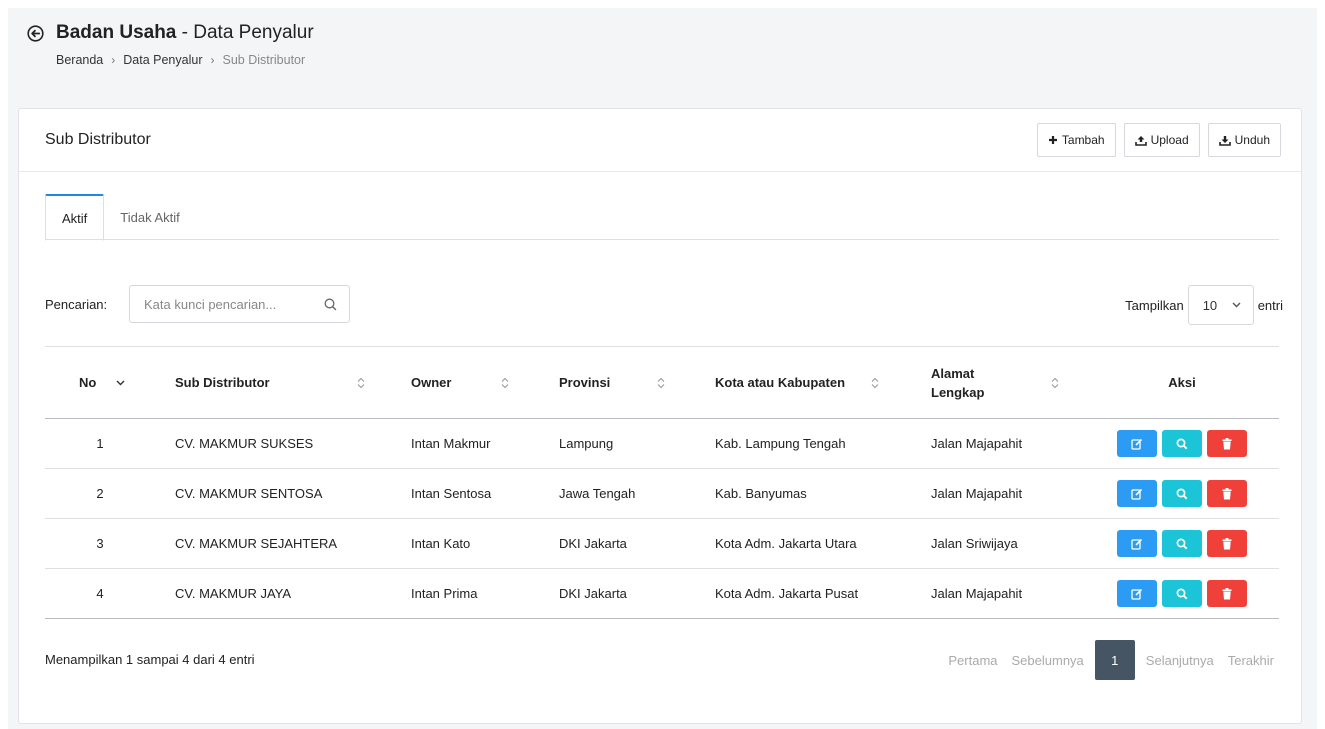 The height and width of the screenshot is (729, 1325). I want to click on breadcrumb-data-penyalur: Data Penyalur, so click(162, 60).